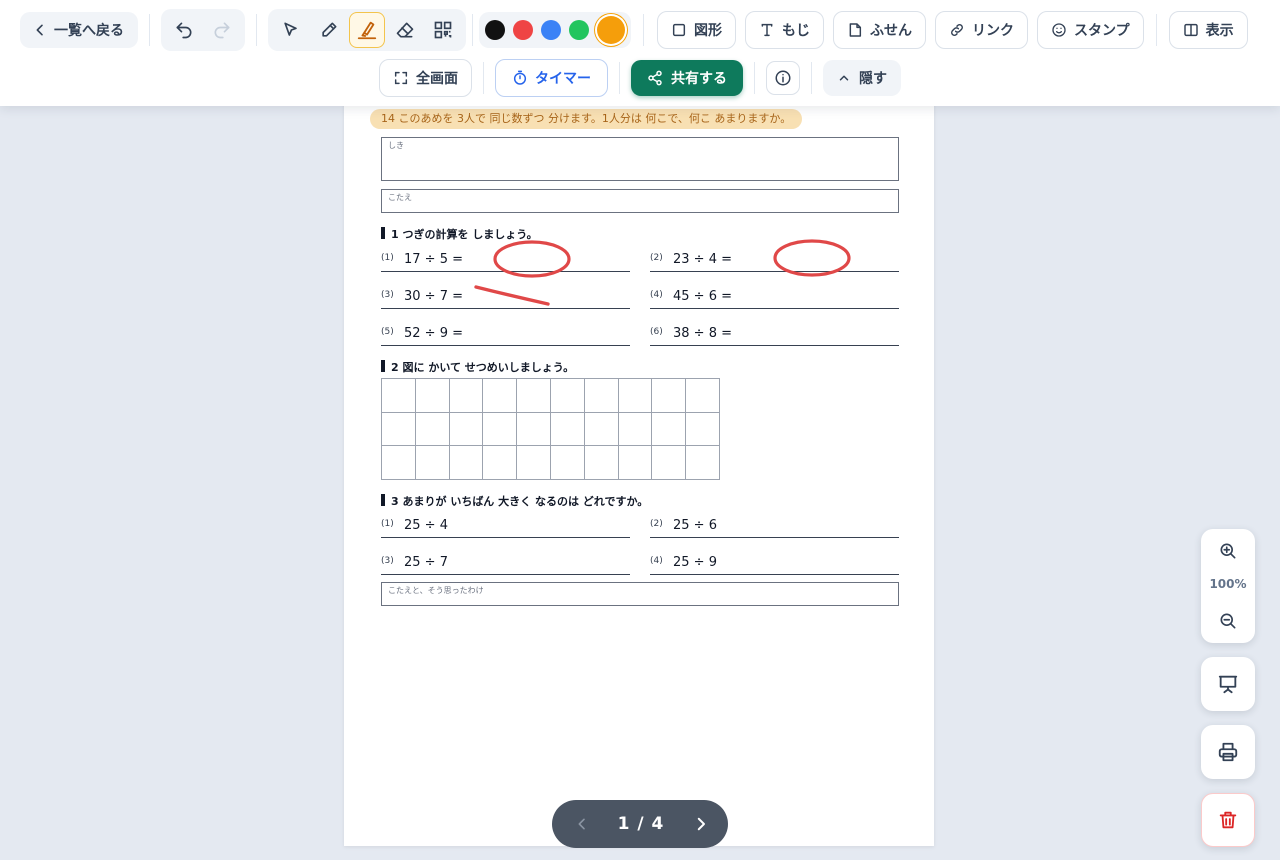 Image resolution: width=1280 pixels, height=860 pixels. Describe the element at coordinates (505, 297) in the screenshot. I see `problem-row: (3) 30 ÷ 7 =` at that location.